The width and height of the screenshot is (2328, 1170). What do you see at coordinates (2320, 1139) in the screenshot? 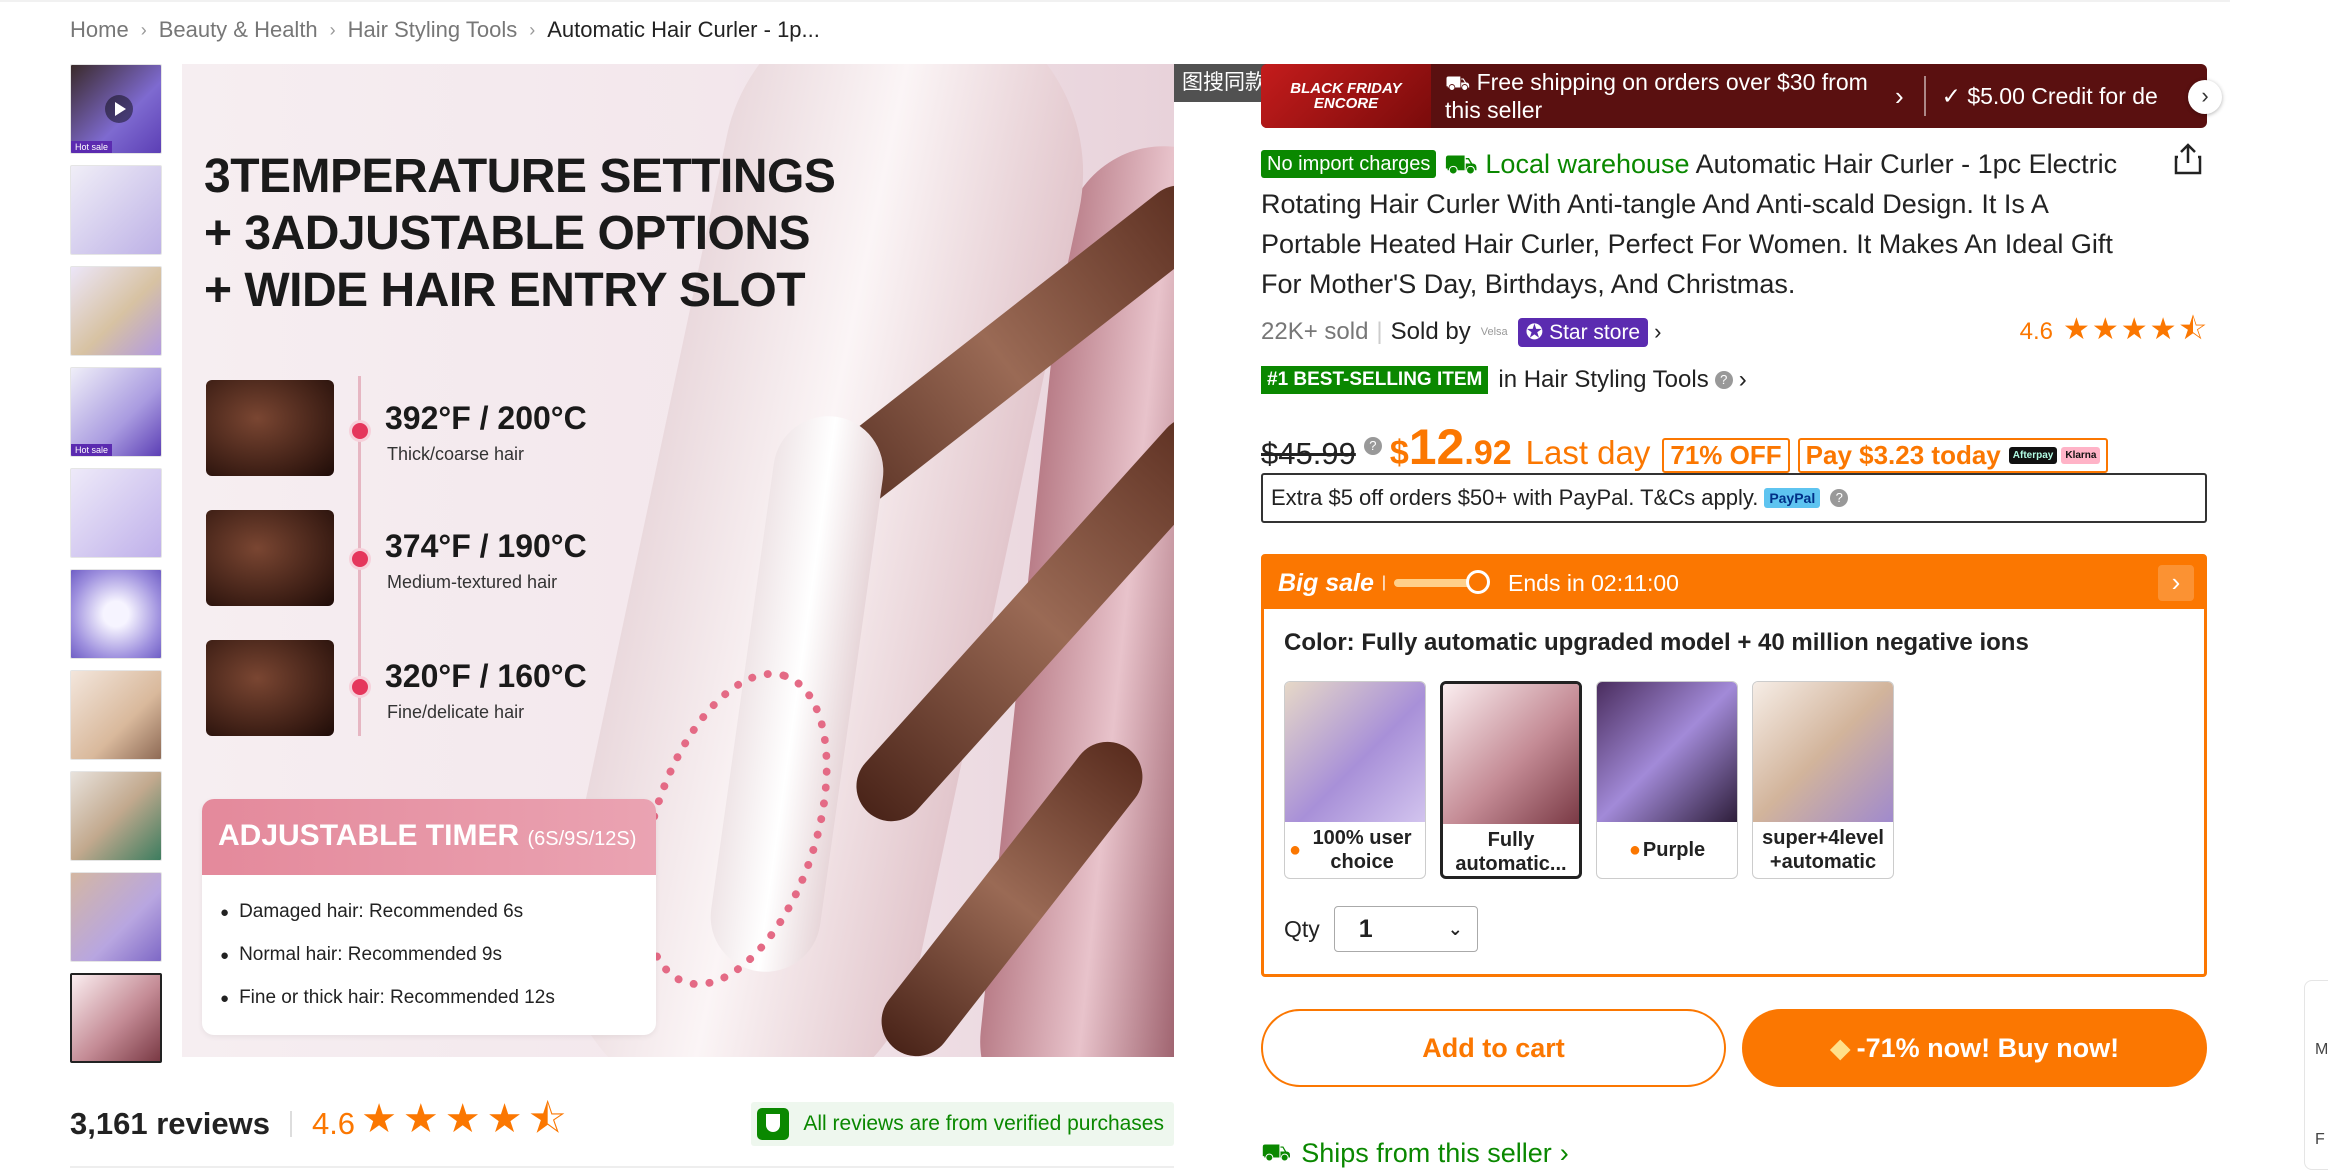
I see `side-tab-text: F` at bounding box center [2320, 1139].